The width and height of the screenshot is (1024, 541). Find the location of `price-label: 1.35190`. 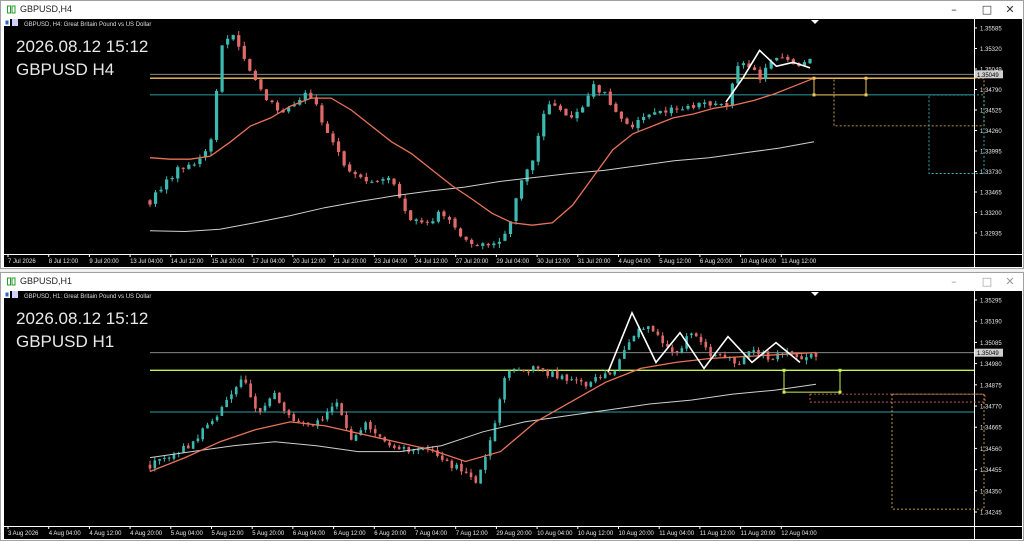

price-label: 1.35190 is located at coordinates (991, 323).